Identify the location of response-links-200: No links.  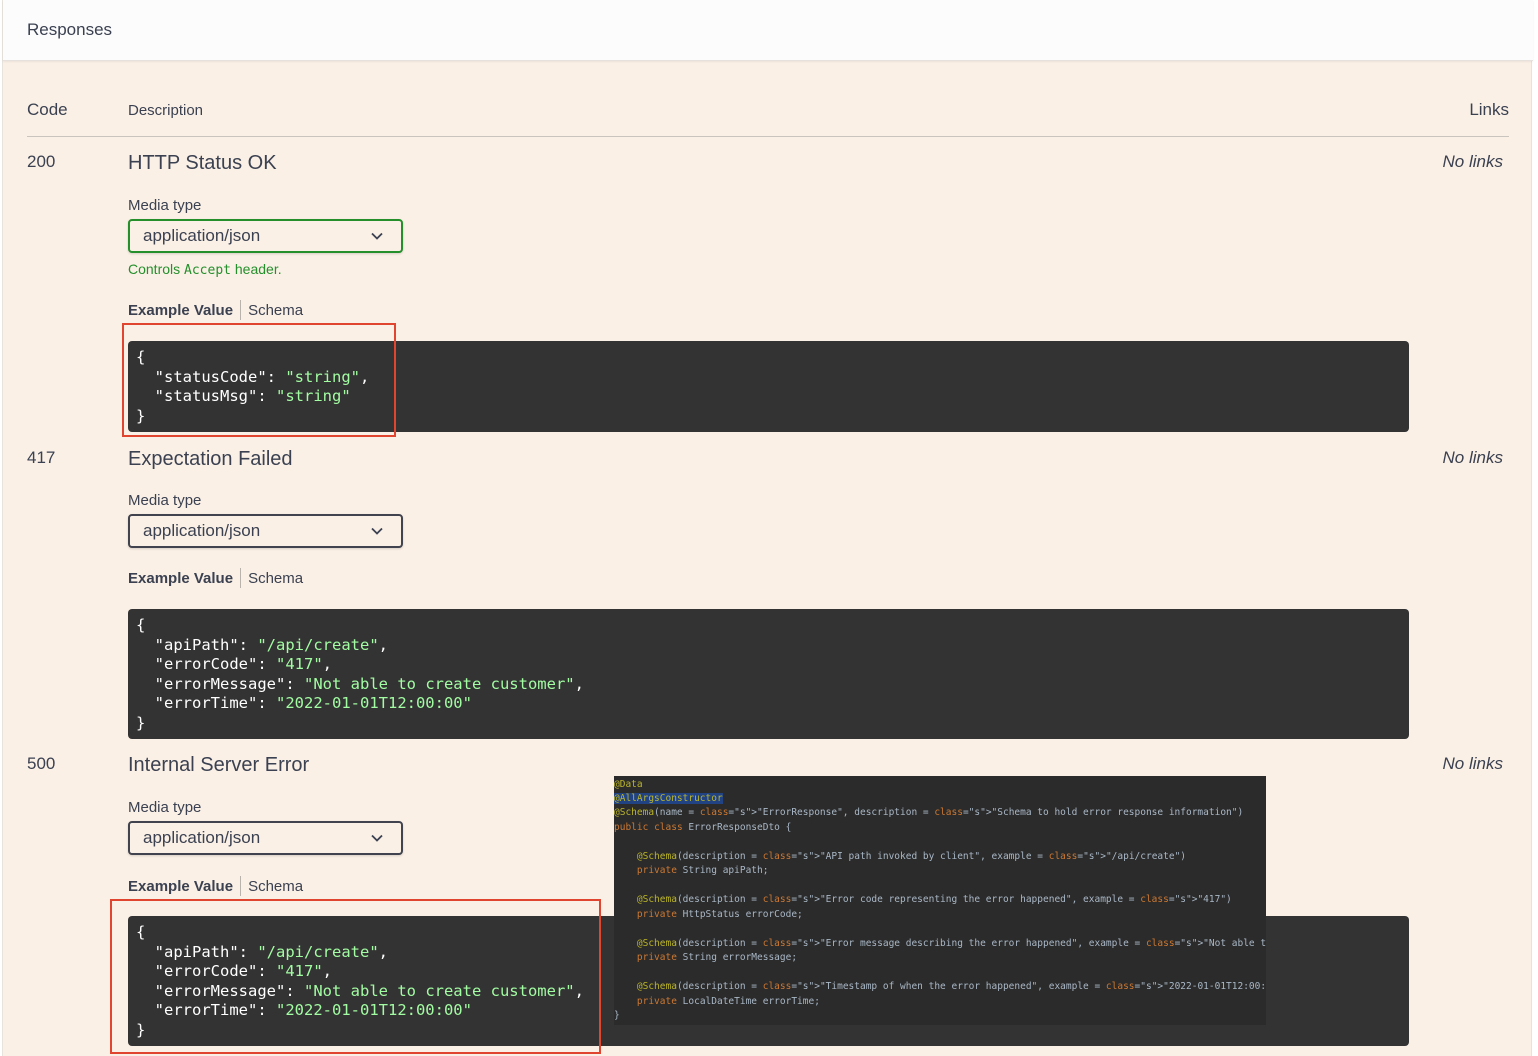
(1472, 161).